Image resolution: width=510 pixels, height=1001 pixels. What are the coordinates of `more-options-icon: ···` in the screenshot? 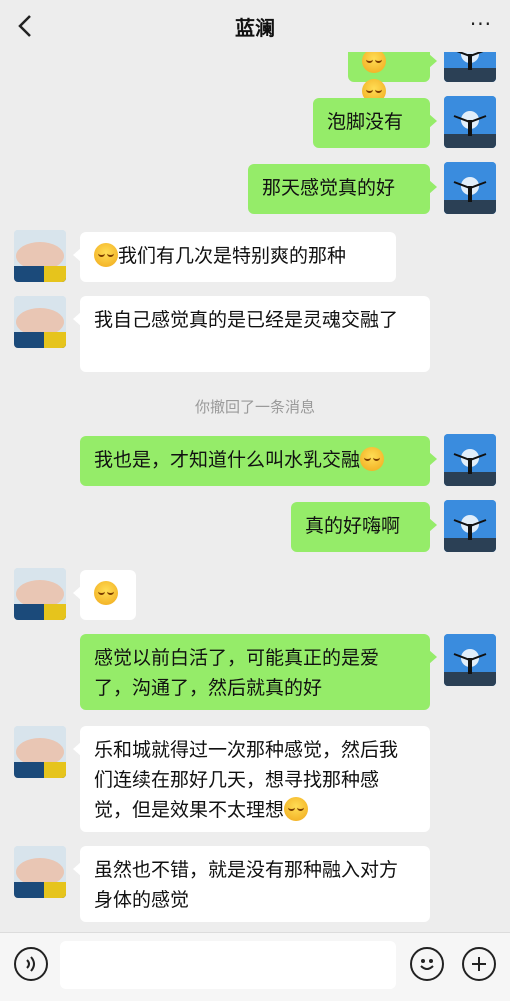 It's located at (481, 24).